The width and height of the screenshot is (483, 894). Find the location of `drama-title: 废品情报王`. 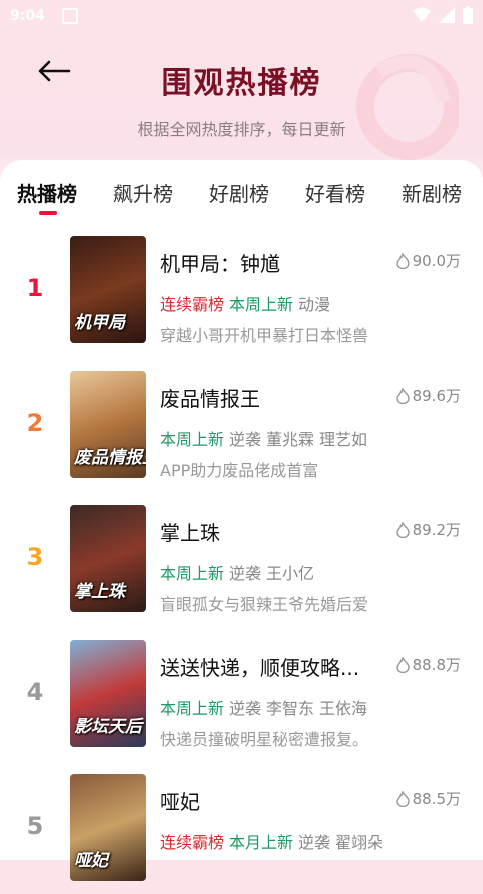

drama-title: 废品情报王 is located at coordinates (210, 397).